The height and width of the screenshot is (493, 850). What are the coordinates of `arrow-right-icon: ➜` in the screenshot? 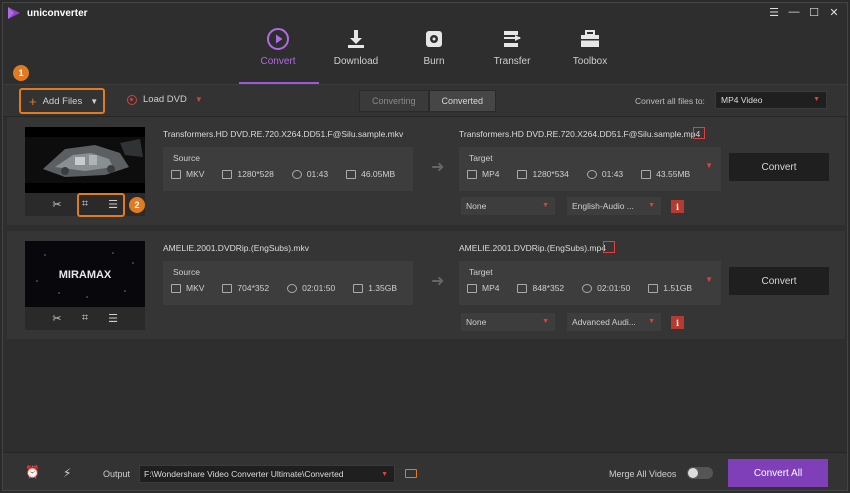 It's located at (438, 281).